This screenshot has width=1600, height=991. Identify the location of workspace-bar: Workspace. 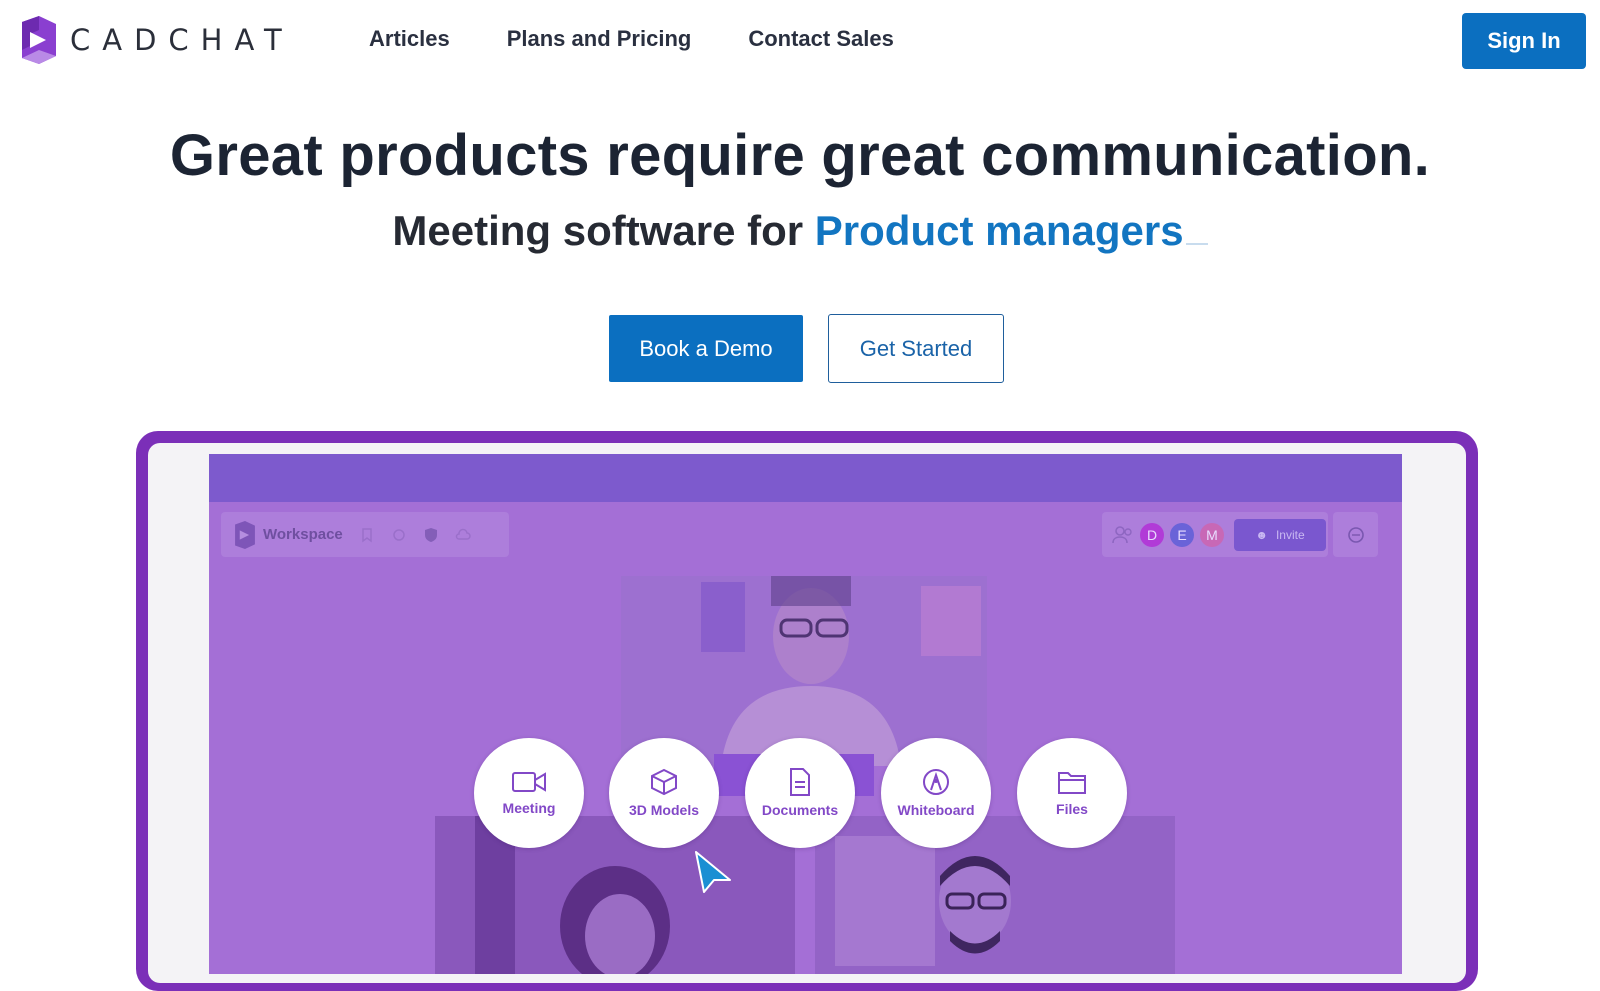
(365, 534).